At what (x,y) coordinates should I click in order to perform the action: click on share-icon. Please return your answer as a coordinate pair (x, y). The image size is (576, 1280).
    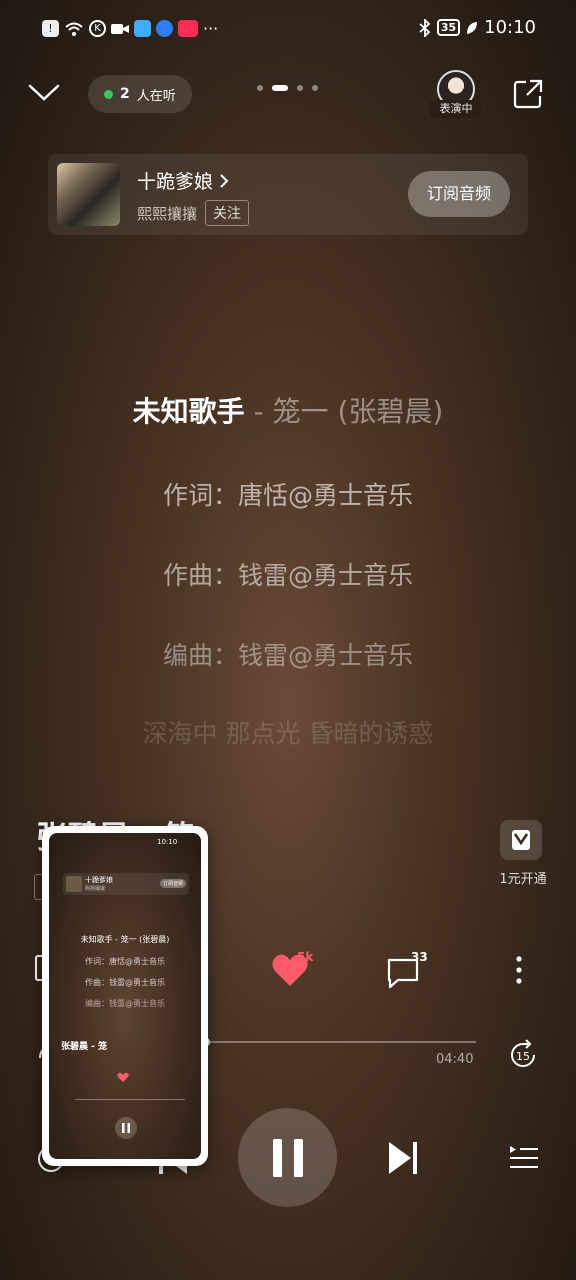
    Looking at the image, I should click on (528, 94).